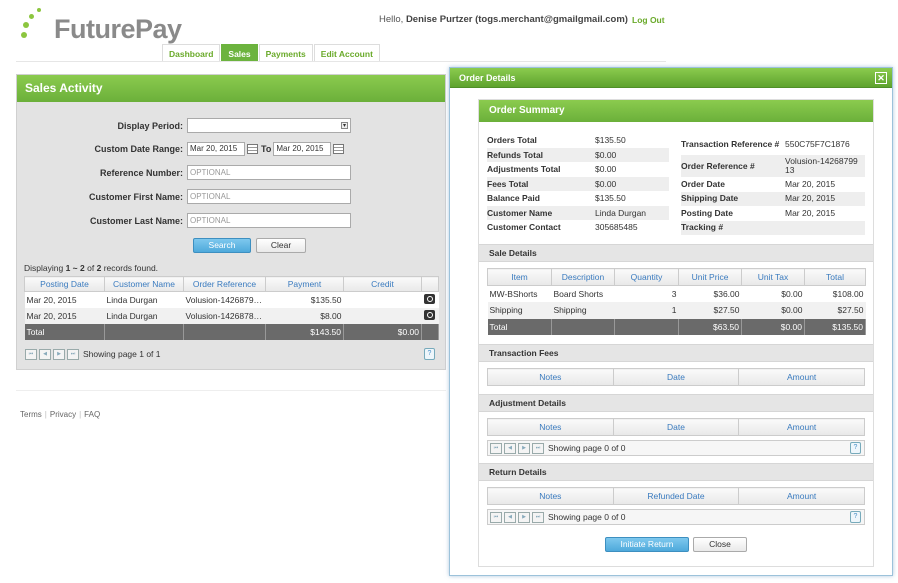  Describe the element at coordinates (122, 354) in the screenshot. I see `pager-text: Showing page 1 of 1` at that location.